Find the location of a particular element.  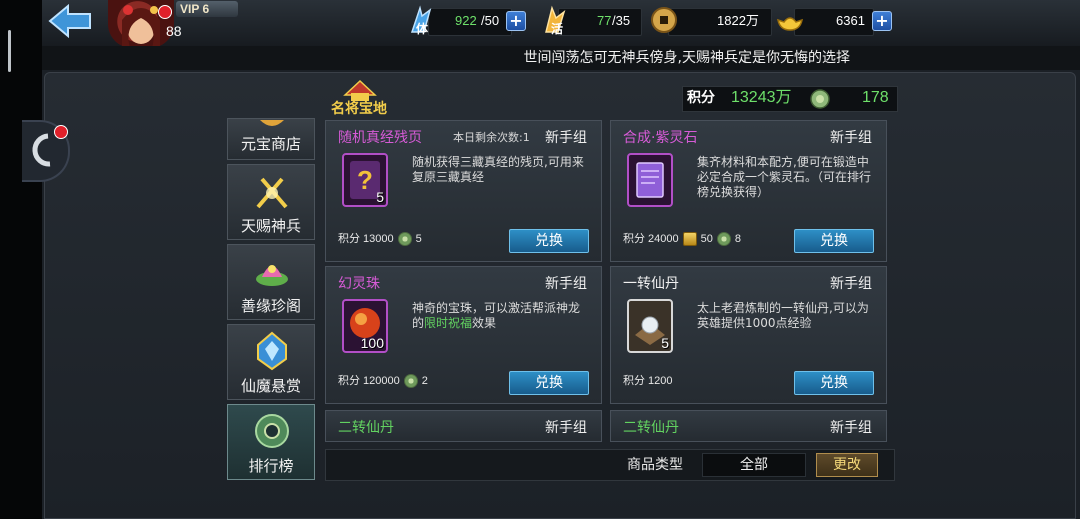

tab-ranking: 排行榜 is located at coordinates (271, 442).